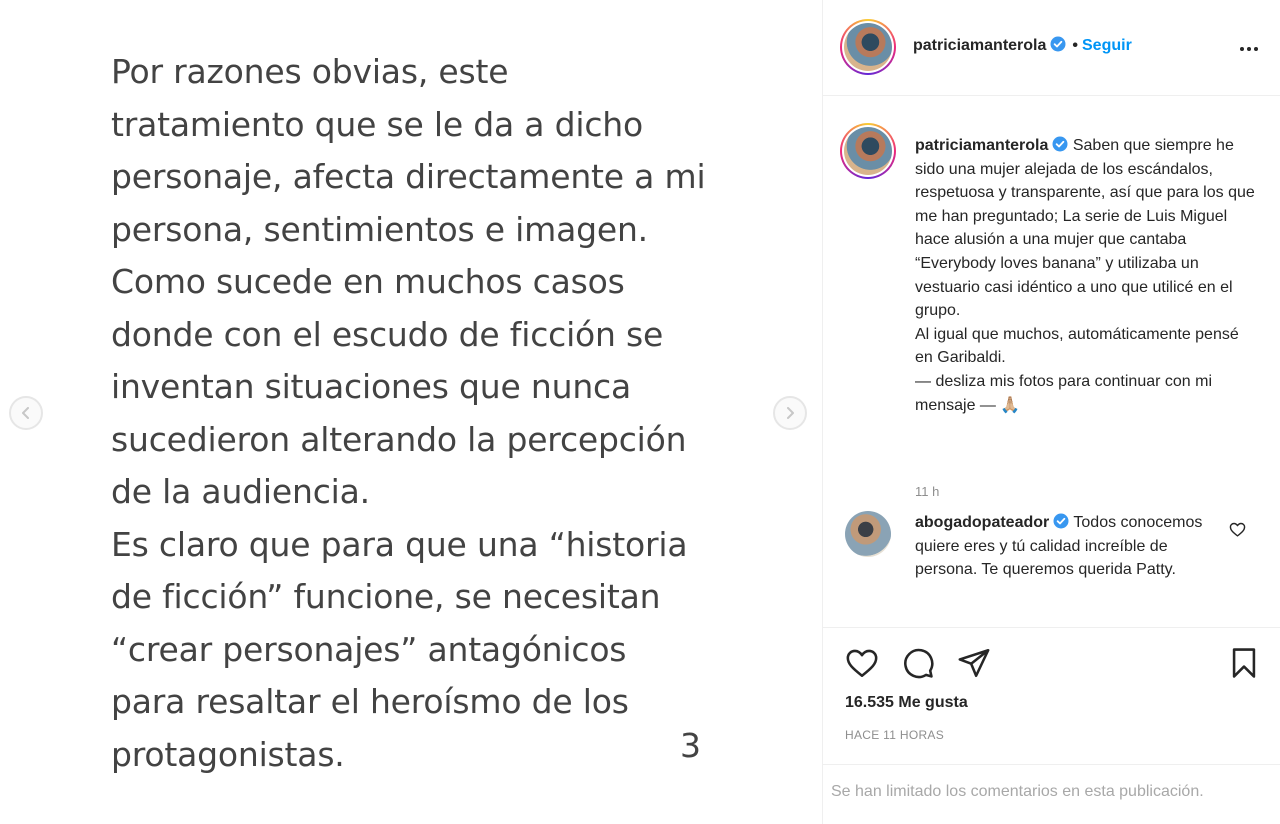 This screenshot has width=1280, height=824. I want to click on author-username-link: patriciamanterola, so click(979, 45).